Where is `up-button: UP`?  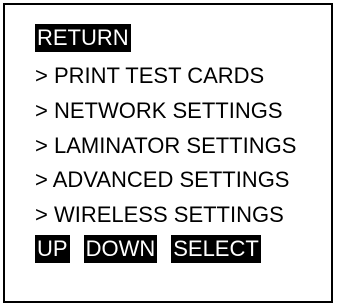 up-button: UP is located at coordinates (52, 249).